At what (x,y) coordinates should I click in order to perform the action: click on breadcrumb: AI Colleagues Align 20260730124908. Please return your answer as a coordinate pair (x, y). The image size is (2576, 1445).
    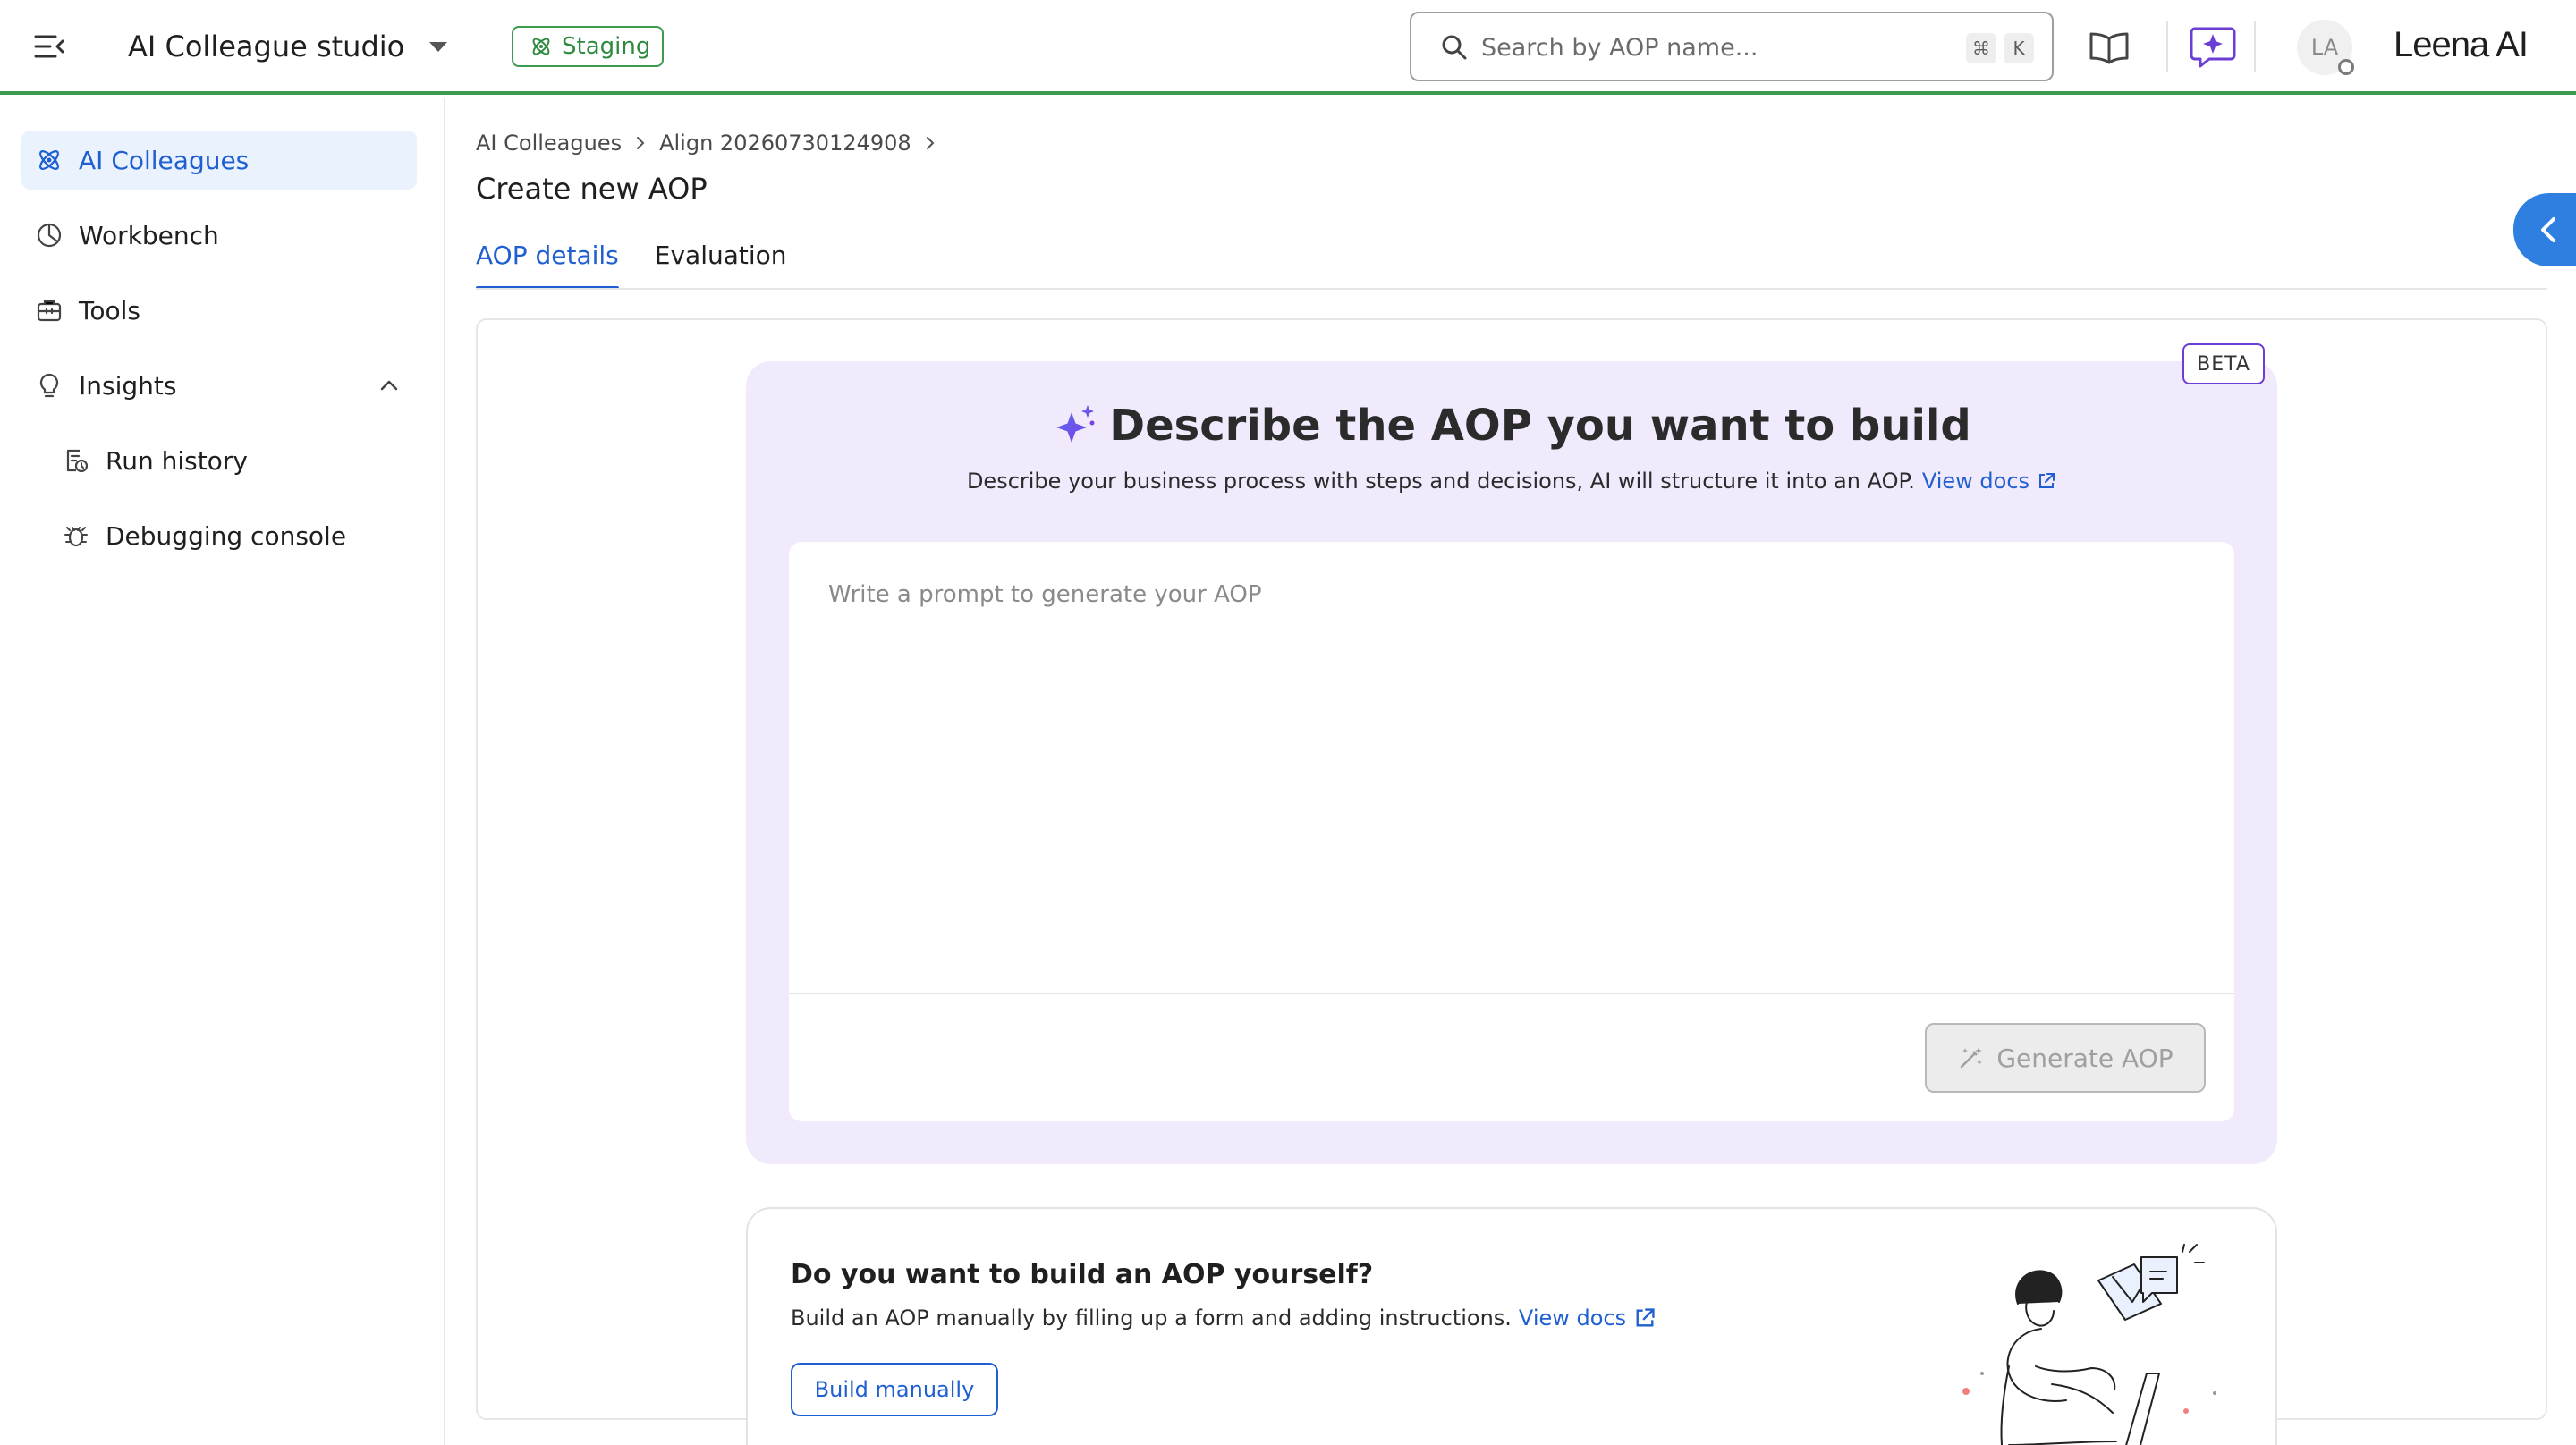
    Looking at the image, I should click on (707, 143).